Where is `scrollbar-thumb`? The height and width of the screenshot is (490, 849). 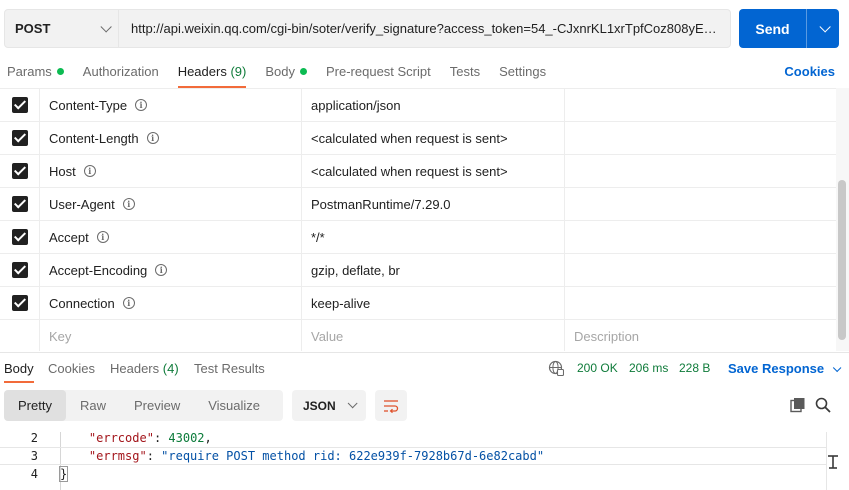 scrollbar-thumb is located at coordinates (842, 260).